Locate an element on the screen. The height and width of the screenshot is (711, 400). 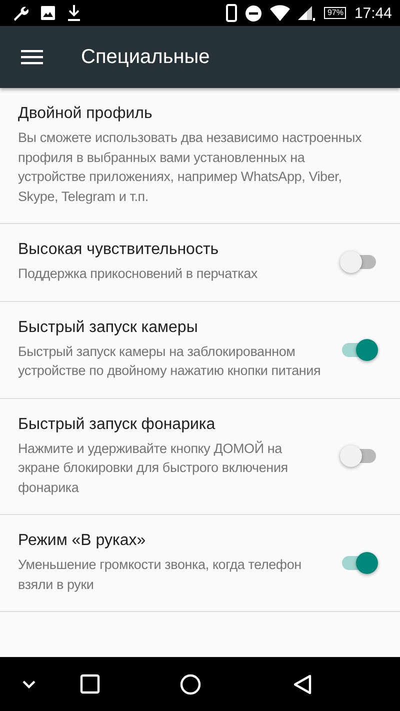
setting-title: Быстрый запуск камеры is located at coordinates (108, 327).